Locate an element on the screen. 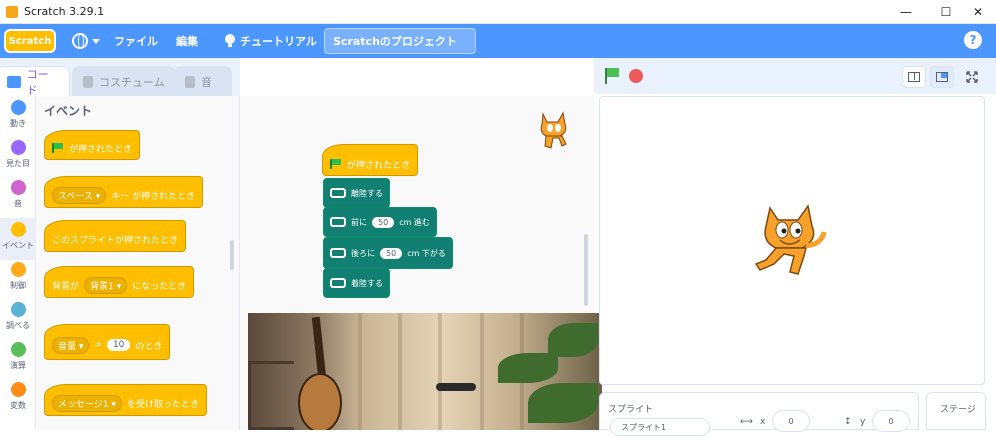  land-block: 着陸する is located at coordinates (356, 283).